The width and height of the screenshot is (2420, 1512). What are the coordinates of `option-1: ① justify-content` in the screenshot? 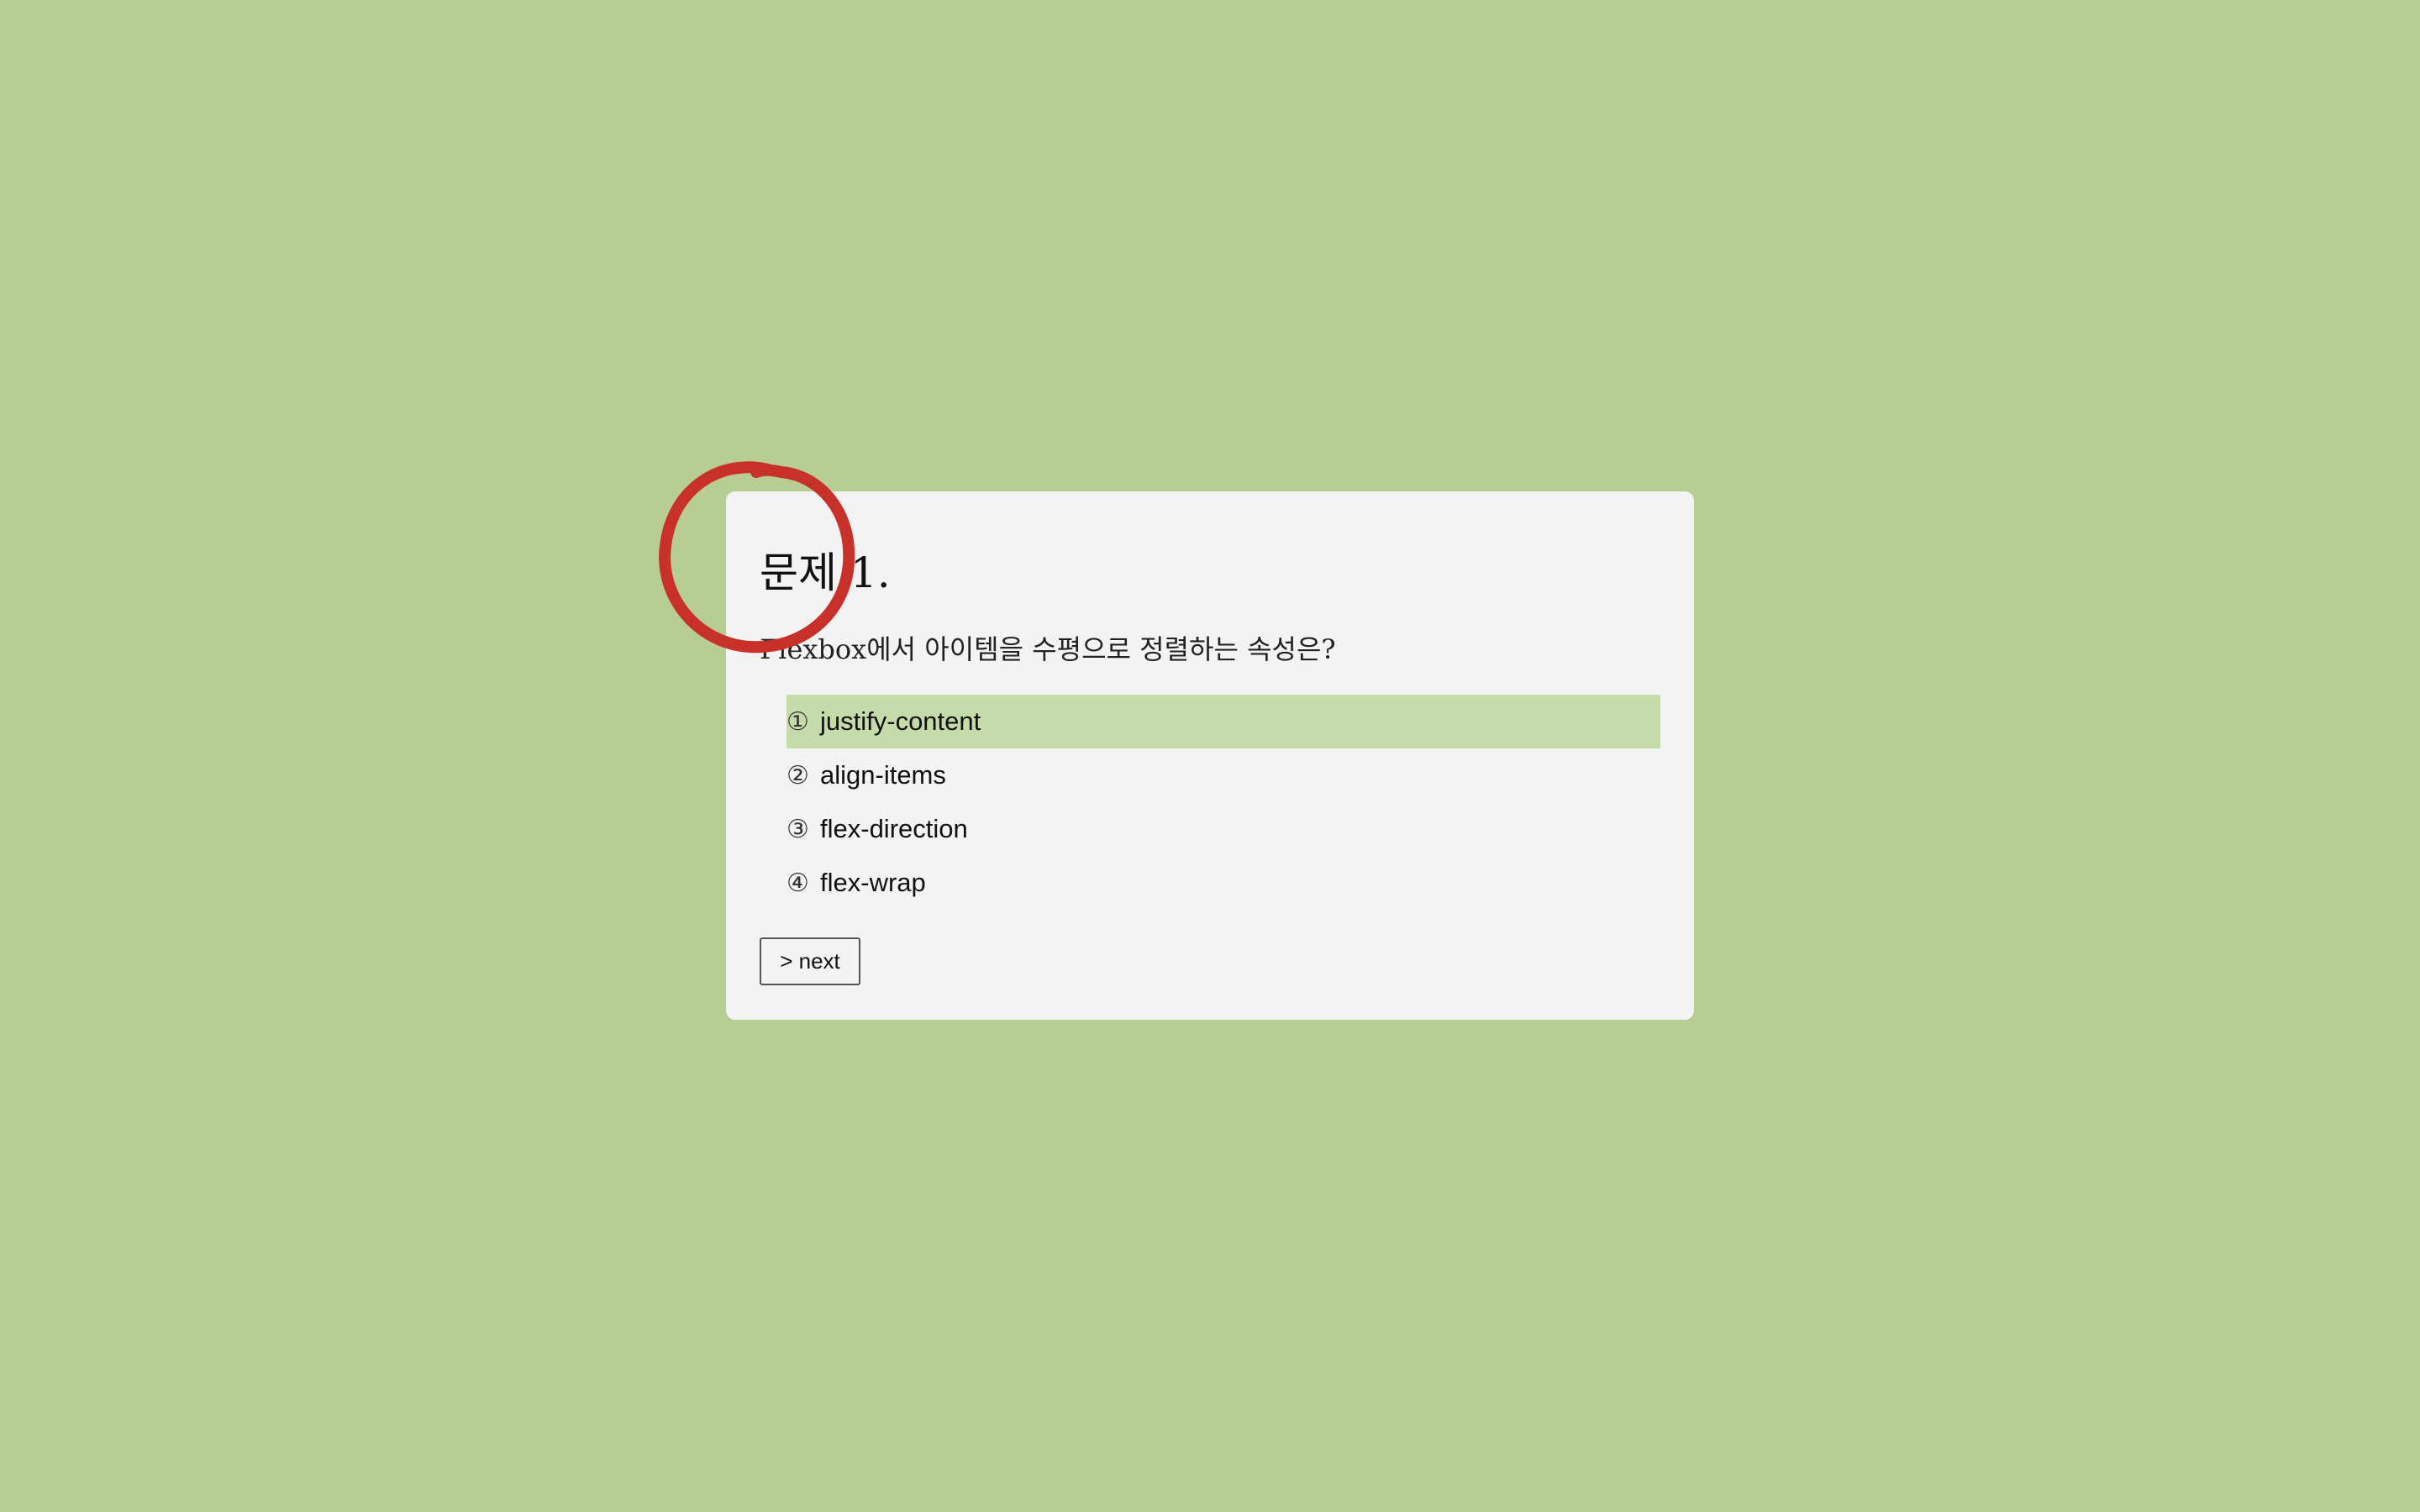 It's located at (1223, 721).